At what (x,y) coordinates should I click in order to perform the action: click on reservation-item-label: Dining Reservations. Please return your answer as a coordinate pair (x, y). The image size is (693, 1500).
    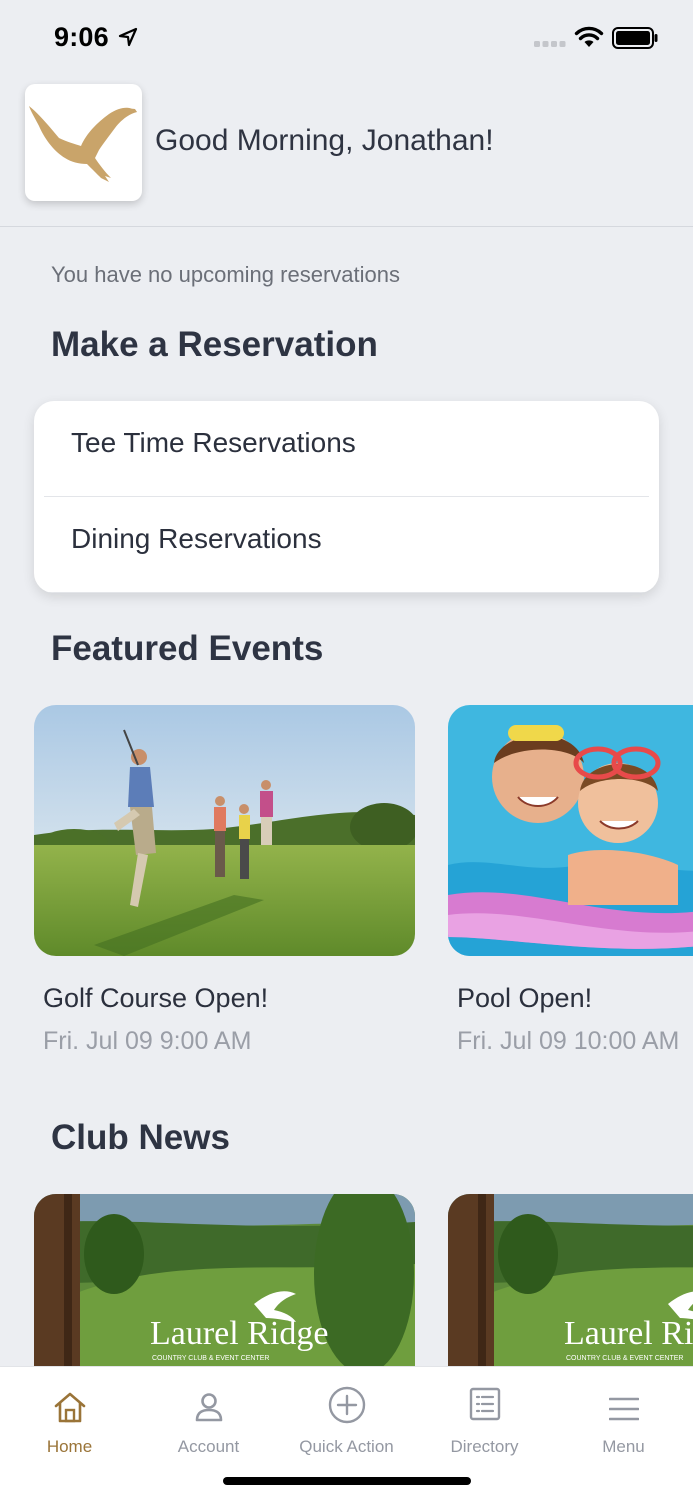
    Looking at the image, I should click on (196, 538).